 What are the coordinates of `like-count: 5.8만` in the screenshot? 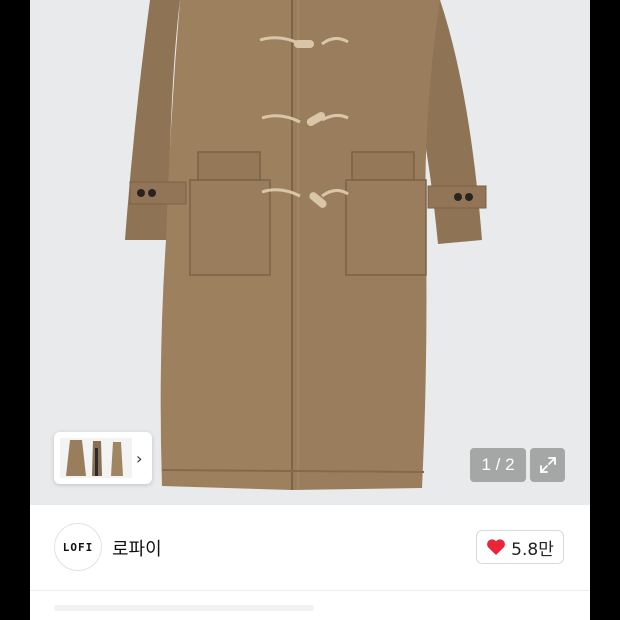 It's located at (532, 549).